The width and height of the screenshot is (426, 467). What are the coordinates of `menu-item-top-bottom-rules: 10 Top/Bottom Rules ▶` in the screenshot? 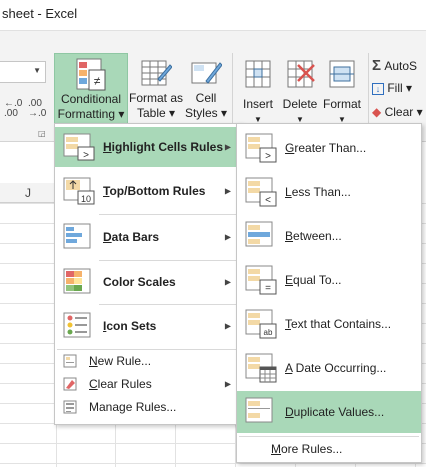 It's located at (148, 191).